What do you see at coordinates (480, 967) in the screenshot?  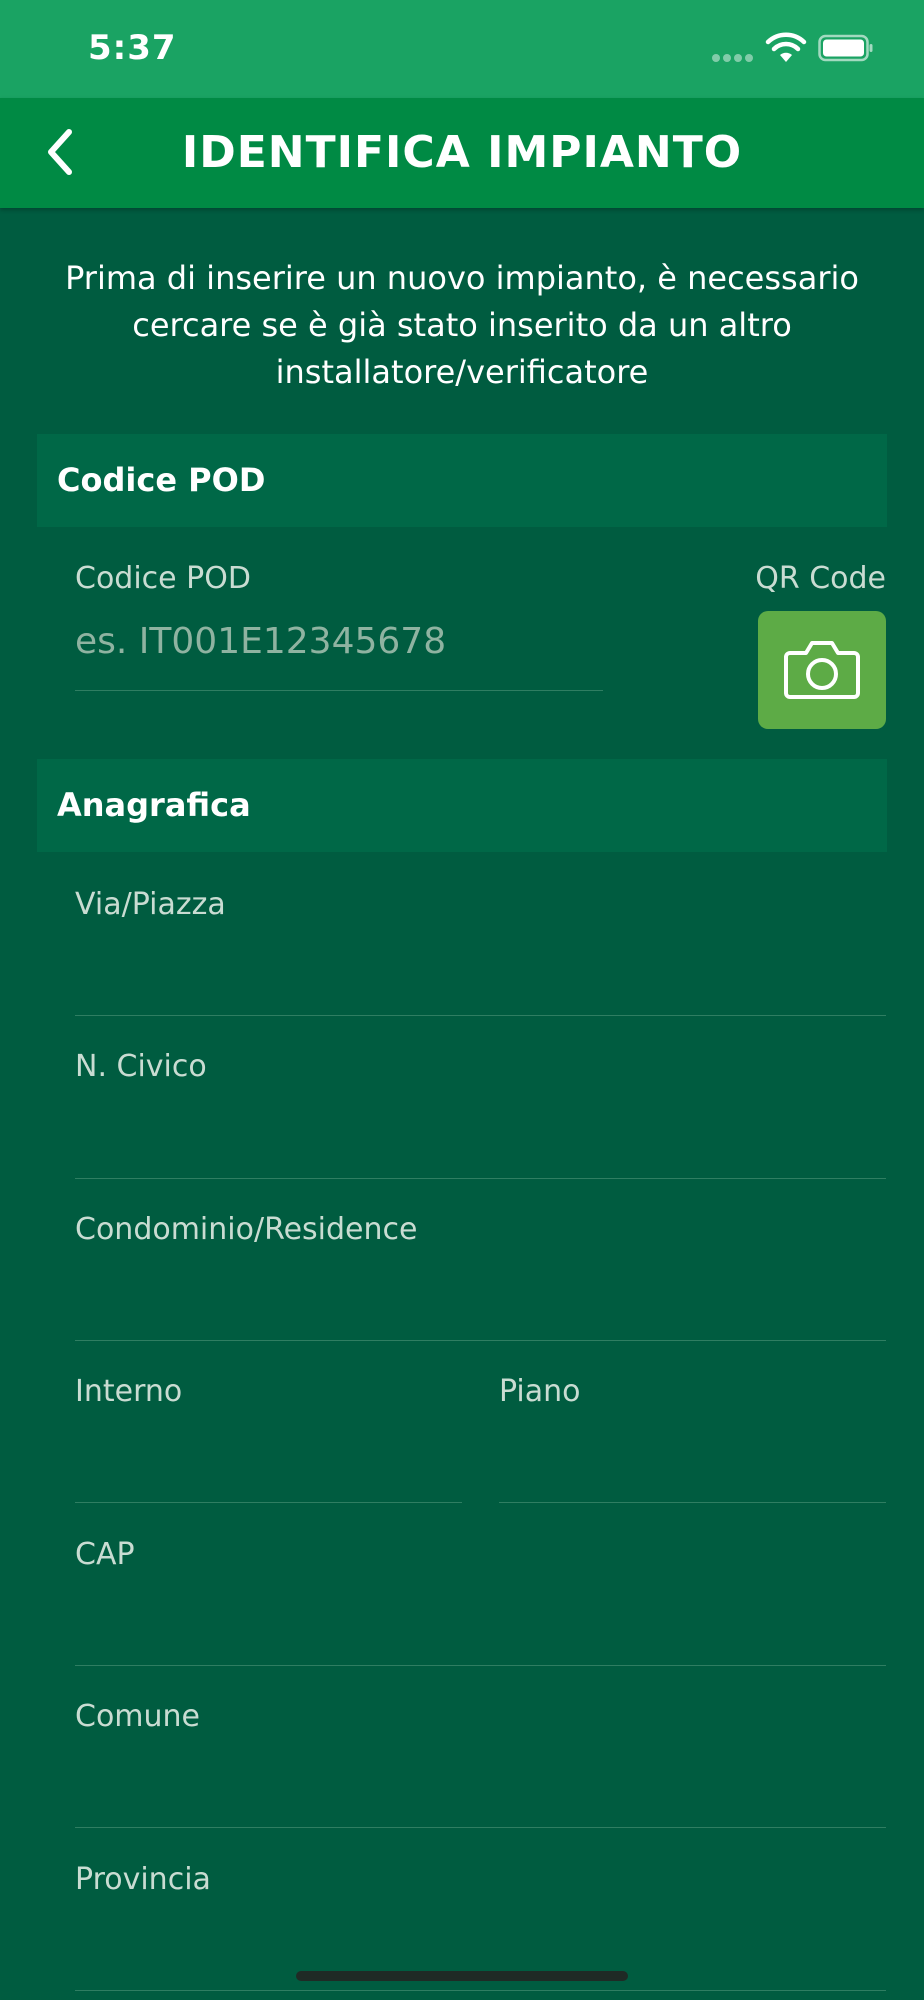 I see `via-piazza-input` at bounding box center [480, 967].